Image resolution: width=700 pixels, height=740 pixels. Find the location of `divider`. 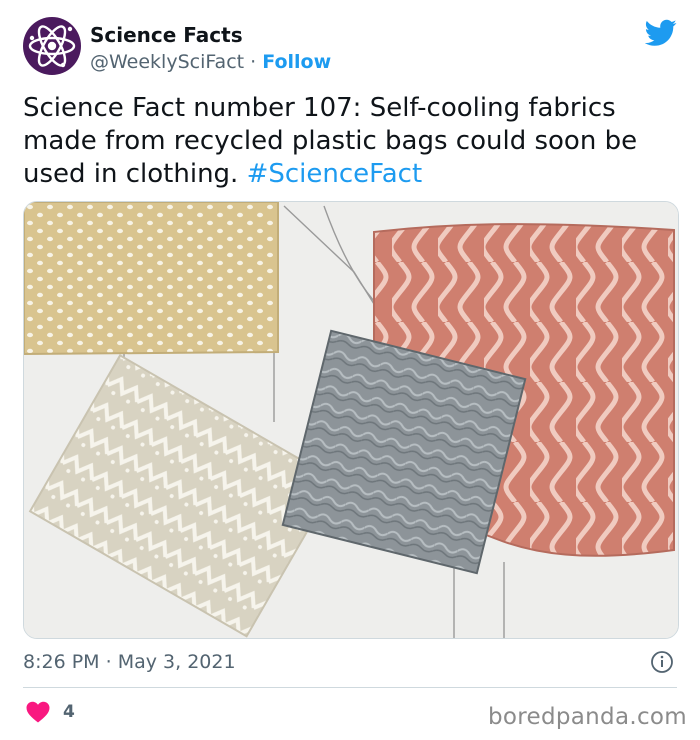

divider is located at coordinates (350, 687).